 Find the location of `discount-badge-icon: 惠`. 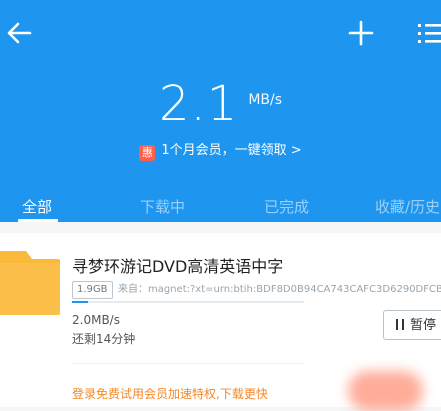

discount-badge-icon: 惠 is located at coordinates (147, 153).